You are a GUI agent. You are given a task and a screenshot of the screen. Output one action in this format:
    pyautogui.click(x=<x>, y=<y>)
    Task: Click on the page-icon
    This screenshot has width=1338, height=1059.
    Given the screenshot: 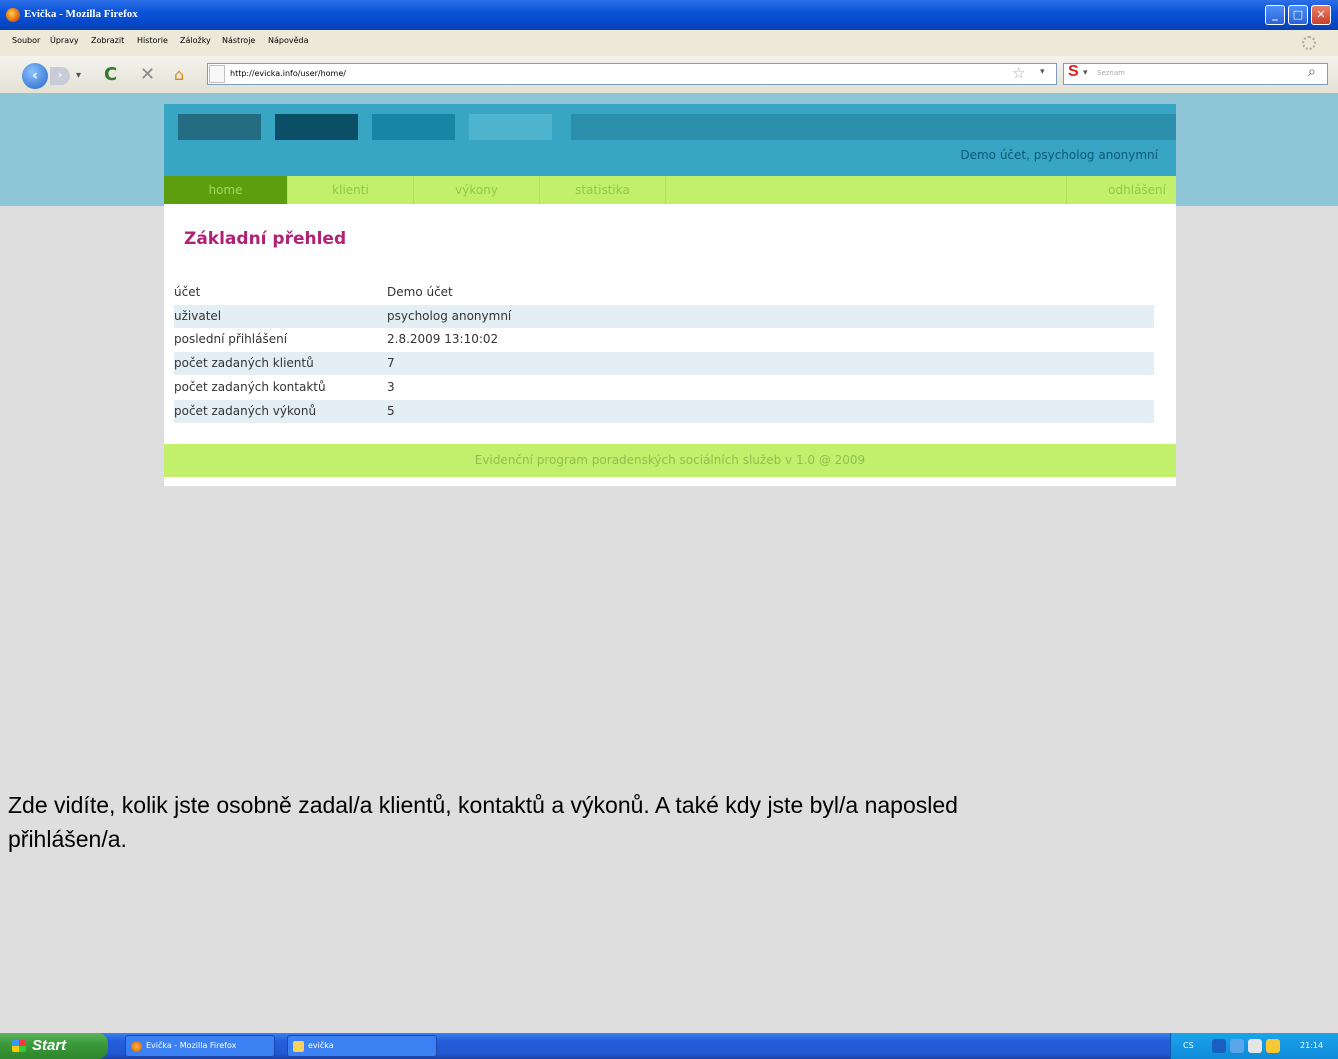 What is the action you would take?
    pyautogui.click(x=217, y=74)
    